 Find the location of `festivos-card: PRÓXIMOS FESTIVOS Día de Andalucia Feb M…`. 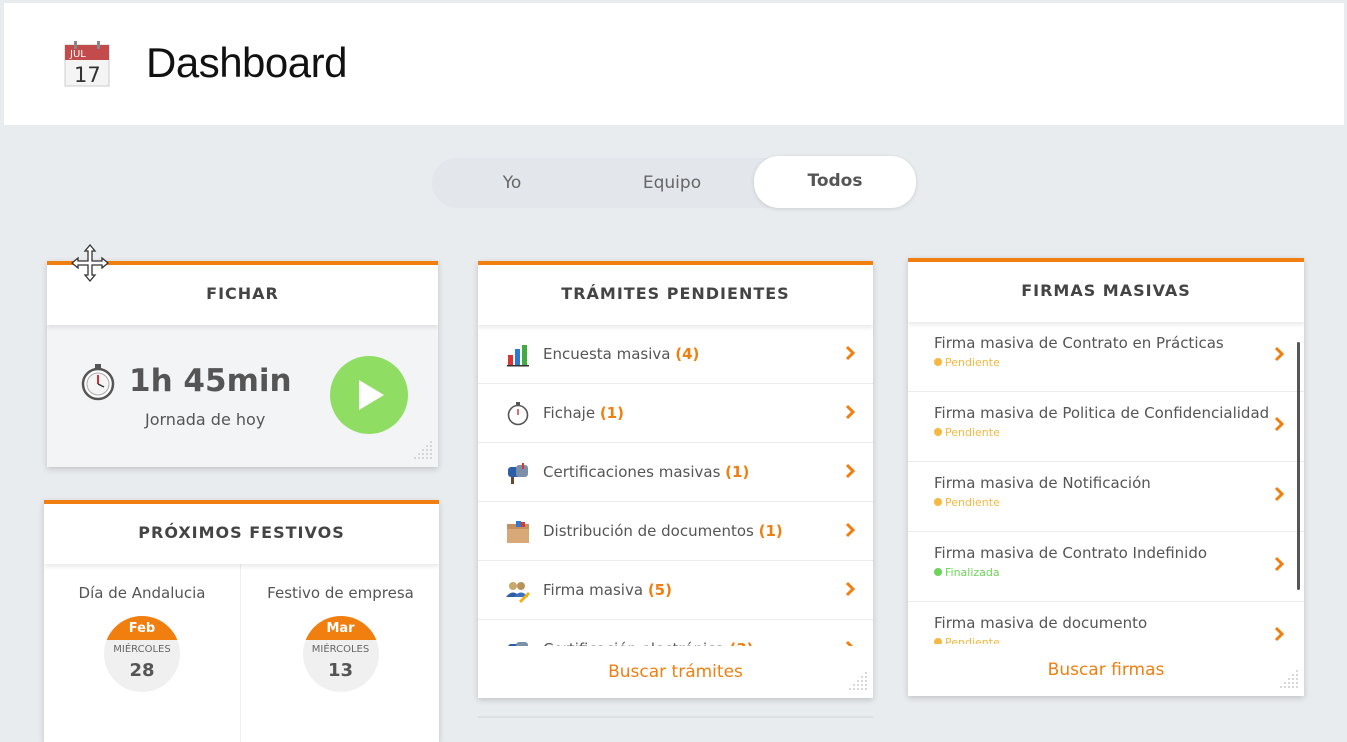

festivos-card: PRÓXIMOS FESTIVOS Día de Andalucia Feb M… is located at coordinates (241, 621).